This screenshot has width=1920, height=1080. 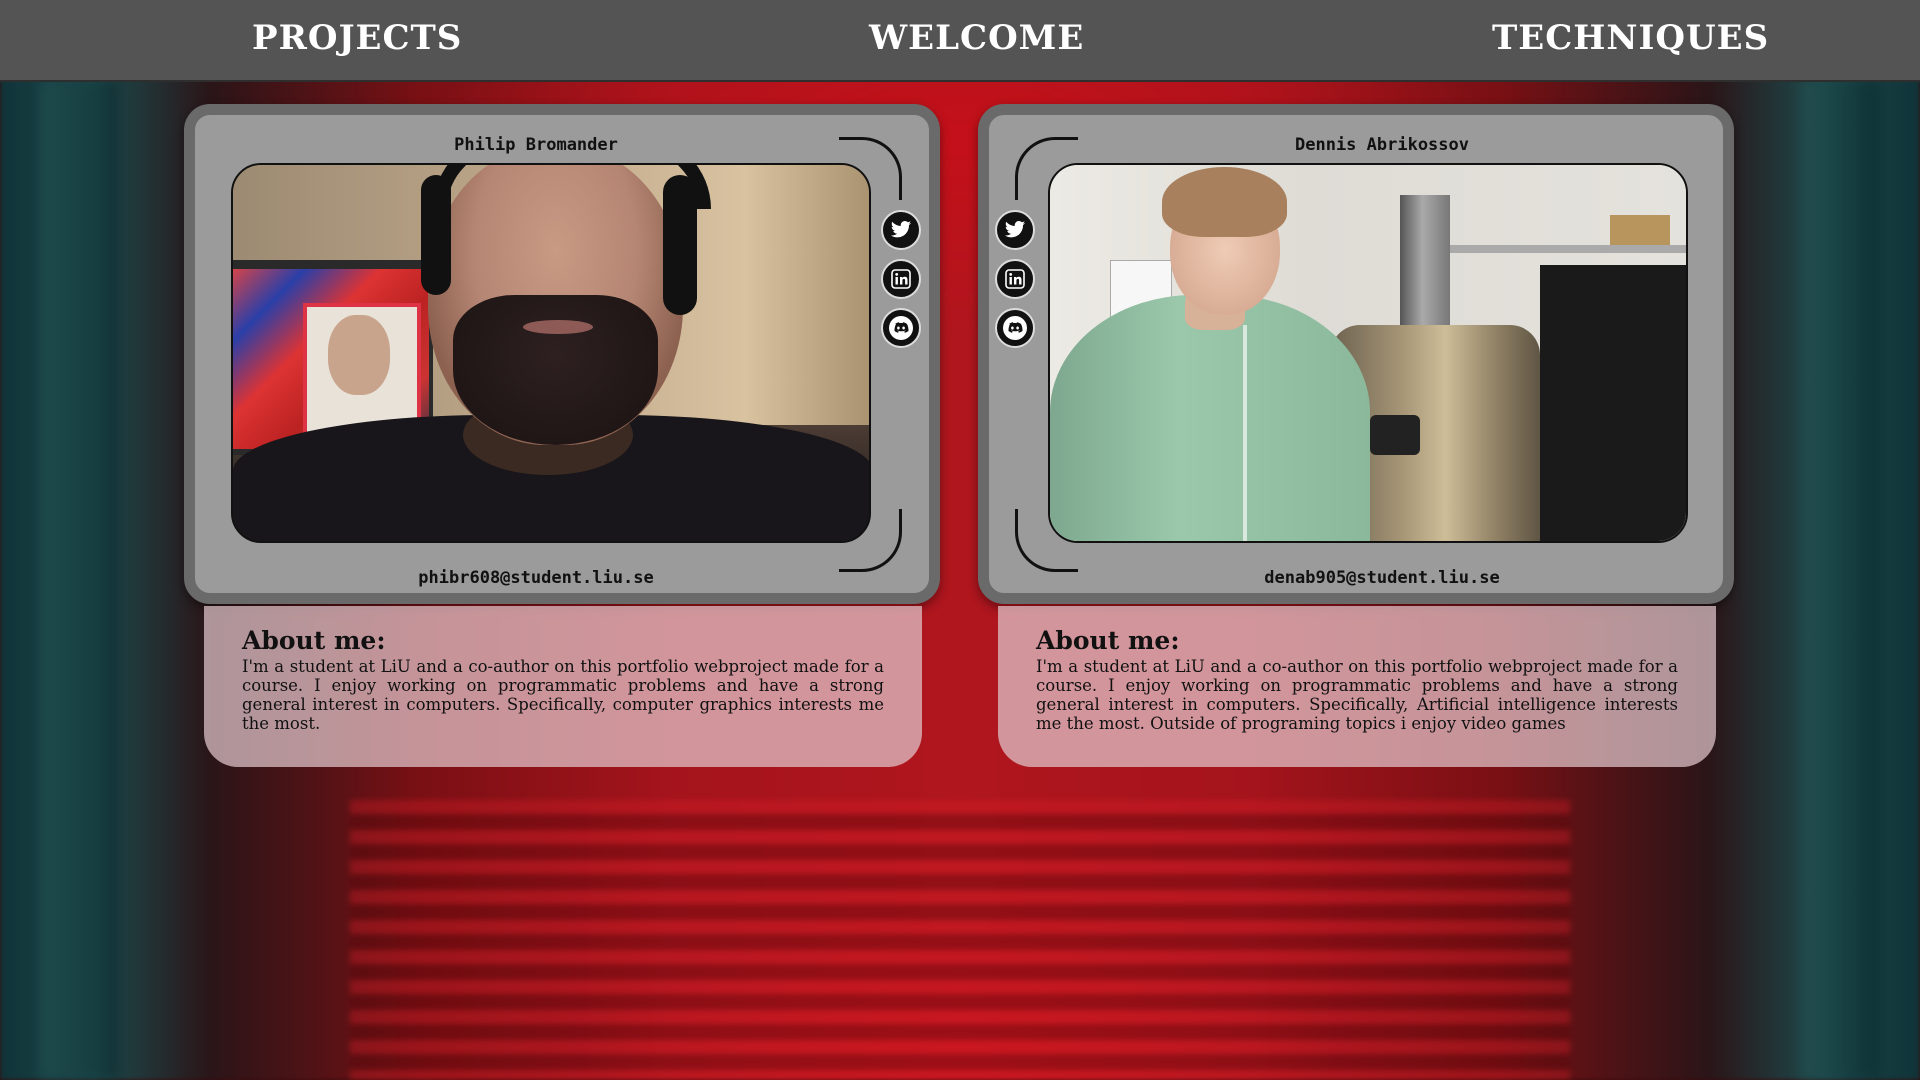 What do you see at coordinates (1382, 578) in the screenshot?
I see `profile-email: denab905@student.liu.se` at bounding box center [1382, 578].